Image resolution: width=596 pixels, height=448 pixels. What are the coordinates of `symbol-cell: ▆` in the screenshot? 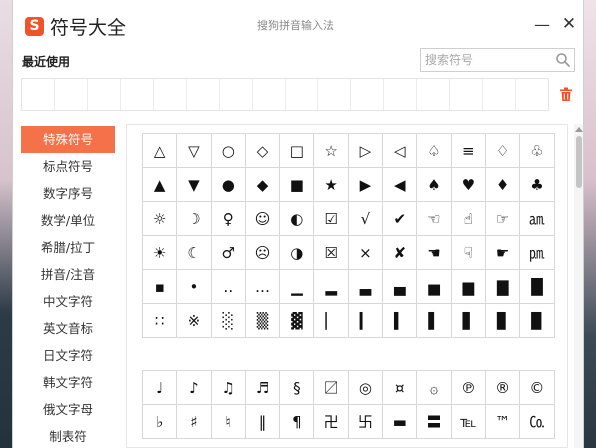 It's located at (468, 286).